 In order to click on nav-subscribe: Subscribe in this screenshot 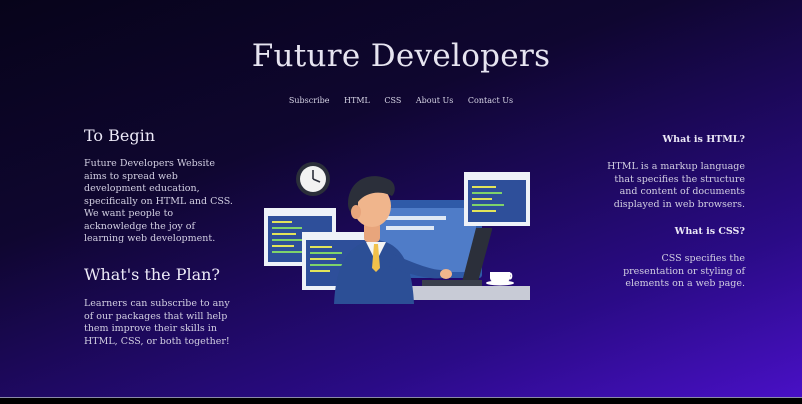, I will do `click(309, 100)`.